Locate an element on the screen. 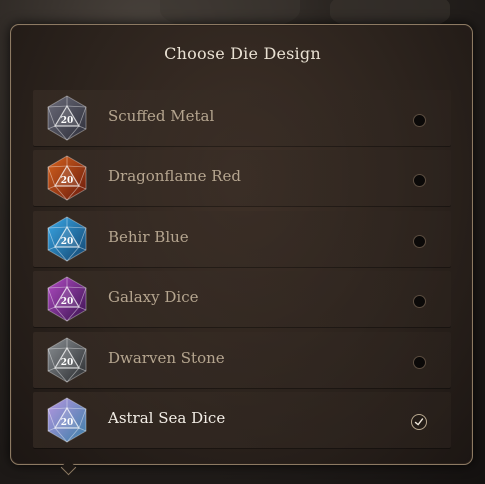 This screenshot has height=484, width=485. die-scuffed-metal-icon: 20 is located at coordinates (67, 118).